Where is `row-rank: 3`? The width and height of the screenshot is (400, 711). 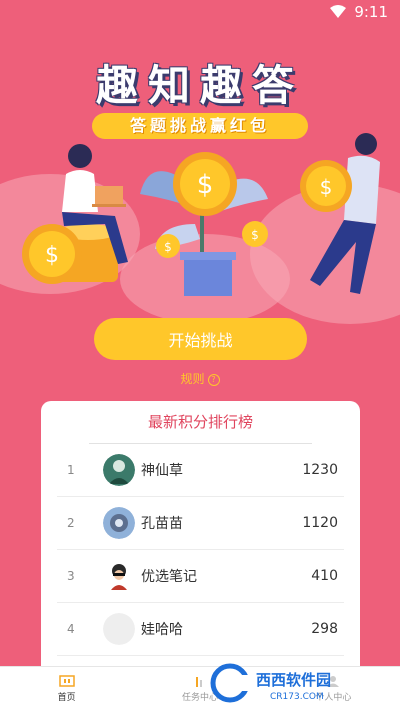 row-rank: 3 is located at coordinates (71, 576).